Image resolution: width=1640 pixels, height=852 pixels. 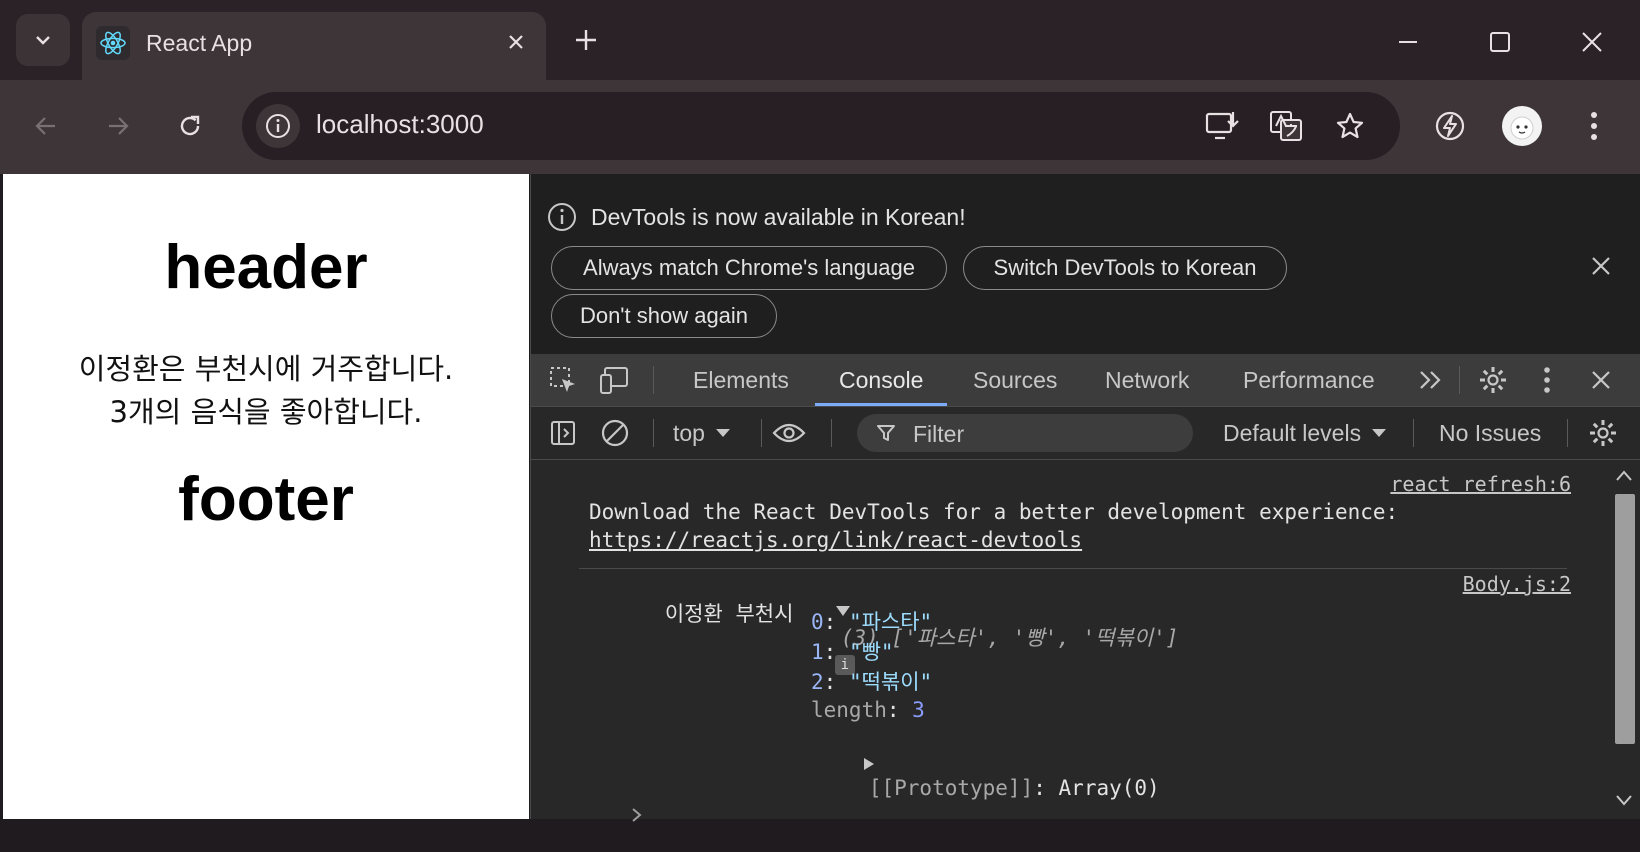 I want to click on console-prompt, so click(x=599, y=816).